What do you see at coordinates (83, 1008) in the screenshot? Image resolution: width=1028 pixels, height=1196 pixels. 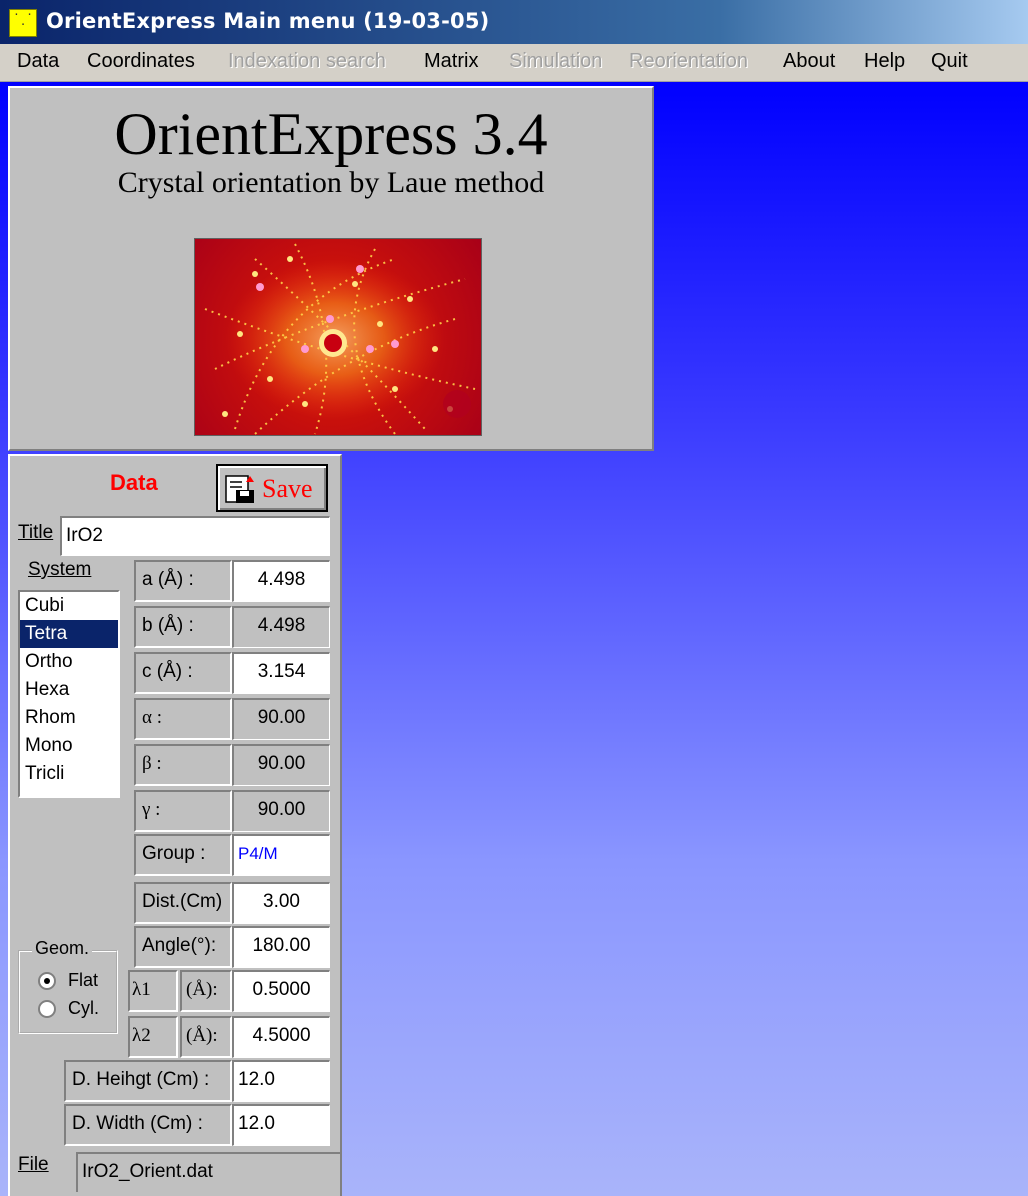 I see `geom-cyl-label: Cyl.` at bounding box center [83, 1008].